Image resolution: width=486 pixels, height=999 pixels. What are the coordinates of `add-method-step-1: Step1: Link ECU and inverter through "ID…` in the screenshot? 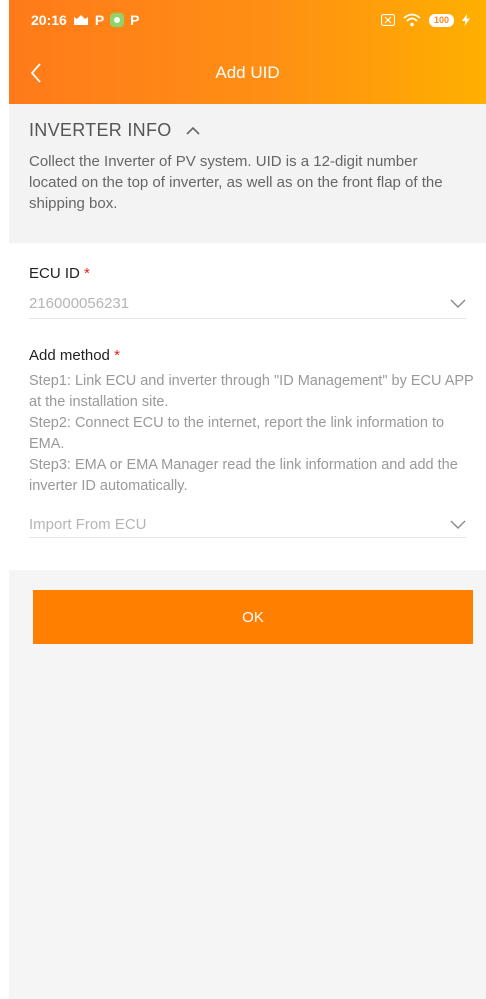 It's located at (251, 391).